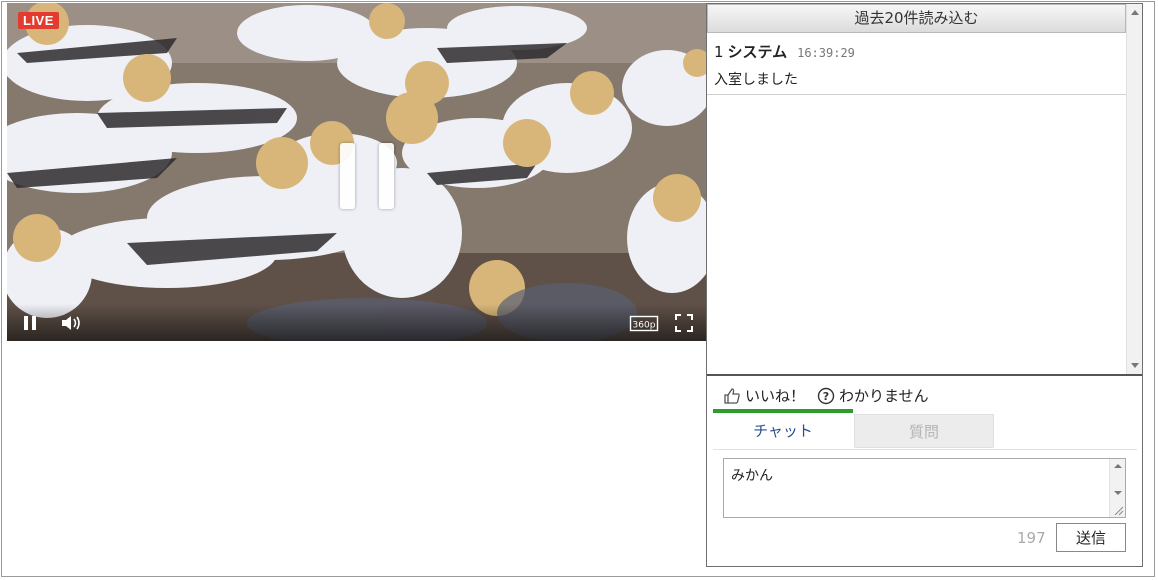 The width and height of the screenshot is (1158, 580). Describe the element at coordinates (1031, 538) in the screenshot. I see `char-counter: 197` at that location.